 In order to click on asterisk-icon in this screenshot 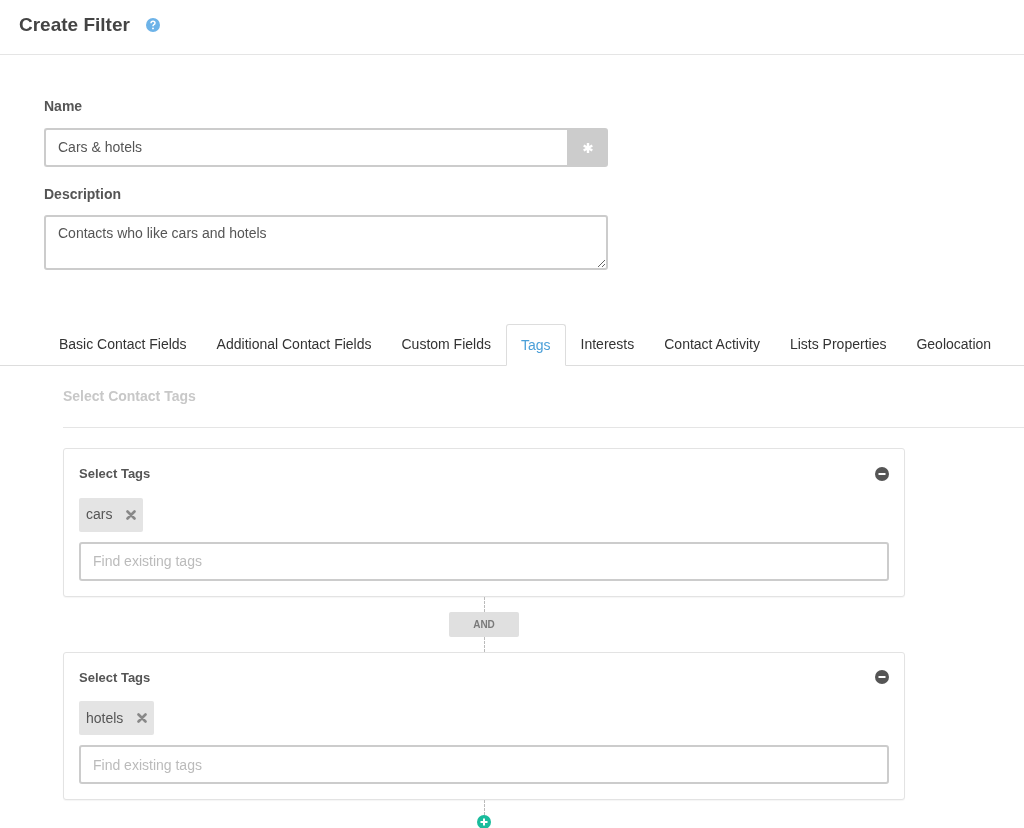, I will do `click(587, 147)`.